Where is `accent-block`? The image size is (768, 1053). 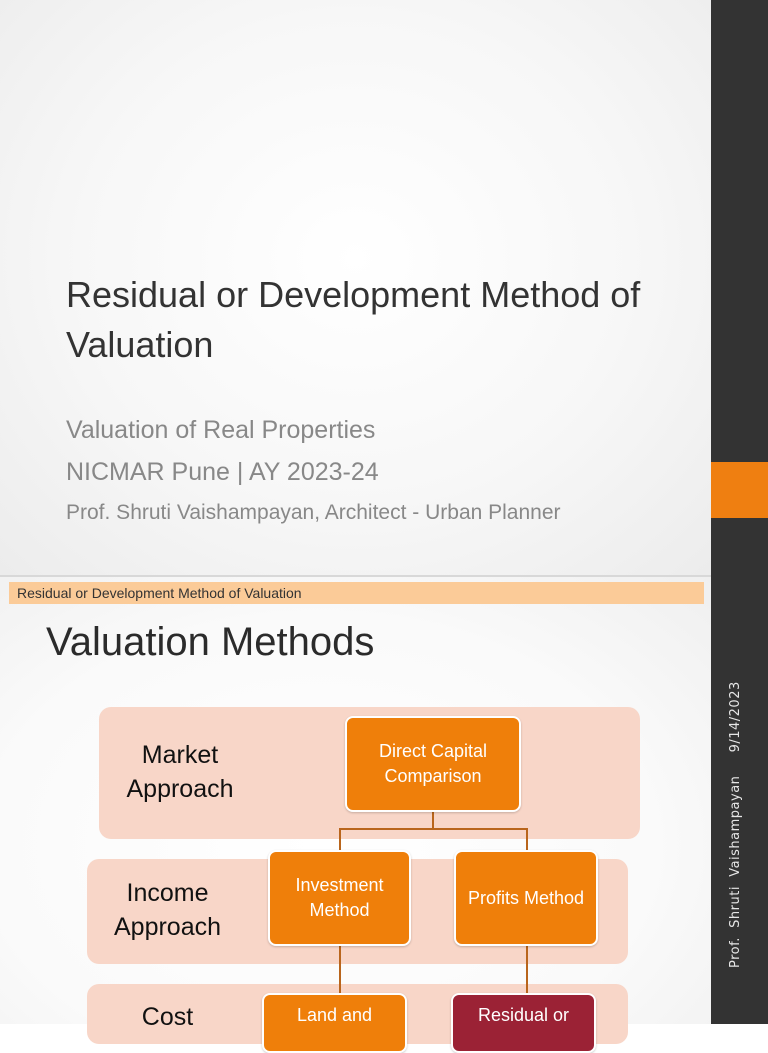 accent-block is located at coordinates (739, 490).